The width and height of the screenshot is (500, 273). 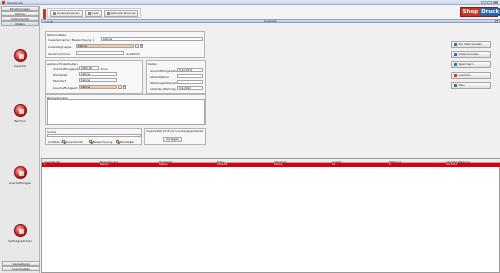 I want to click on option-label: Bezeichnung, so click(x=102, y=141).